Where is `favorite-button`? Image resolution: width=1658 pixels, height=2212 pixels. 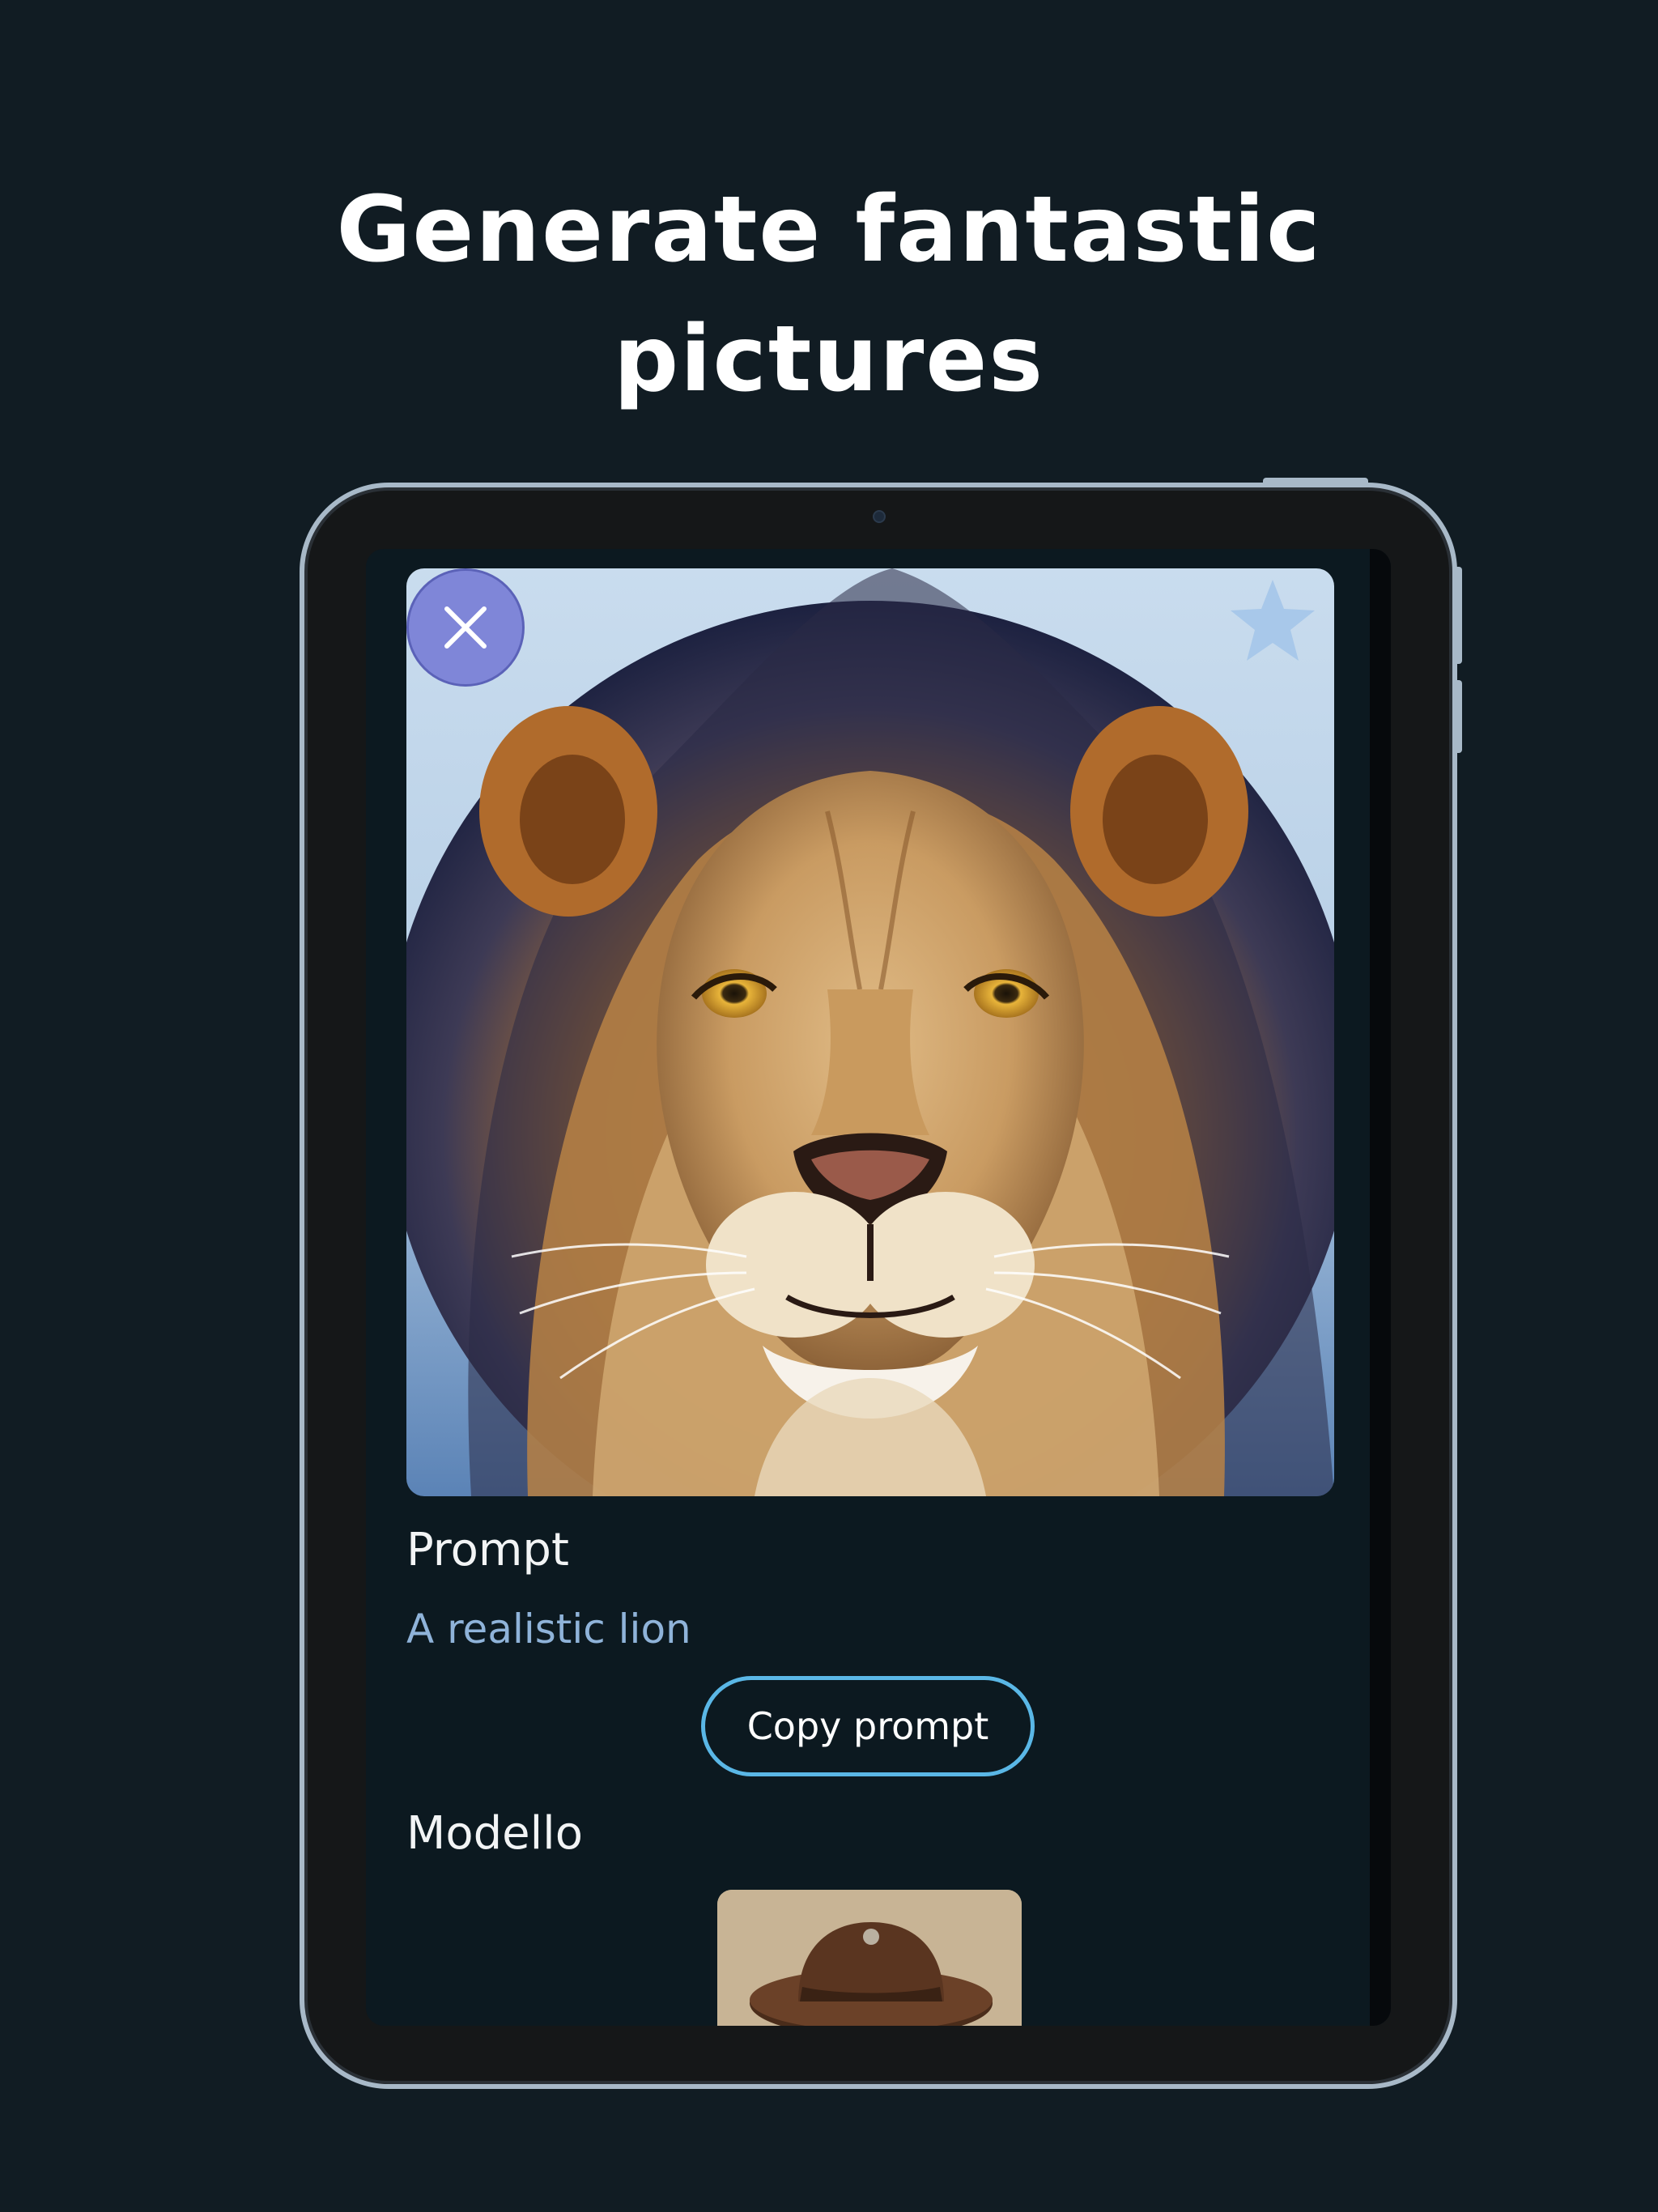
favorite-button is located at coordinates (1272, 622).